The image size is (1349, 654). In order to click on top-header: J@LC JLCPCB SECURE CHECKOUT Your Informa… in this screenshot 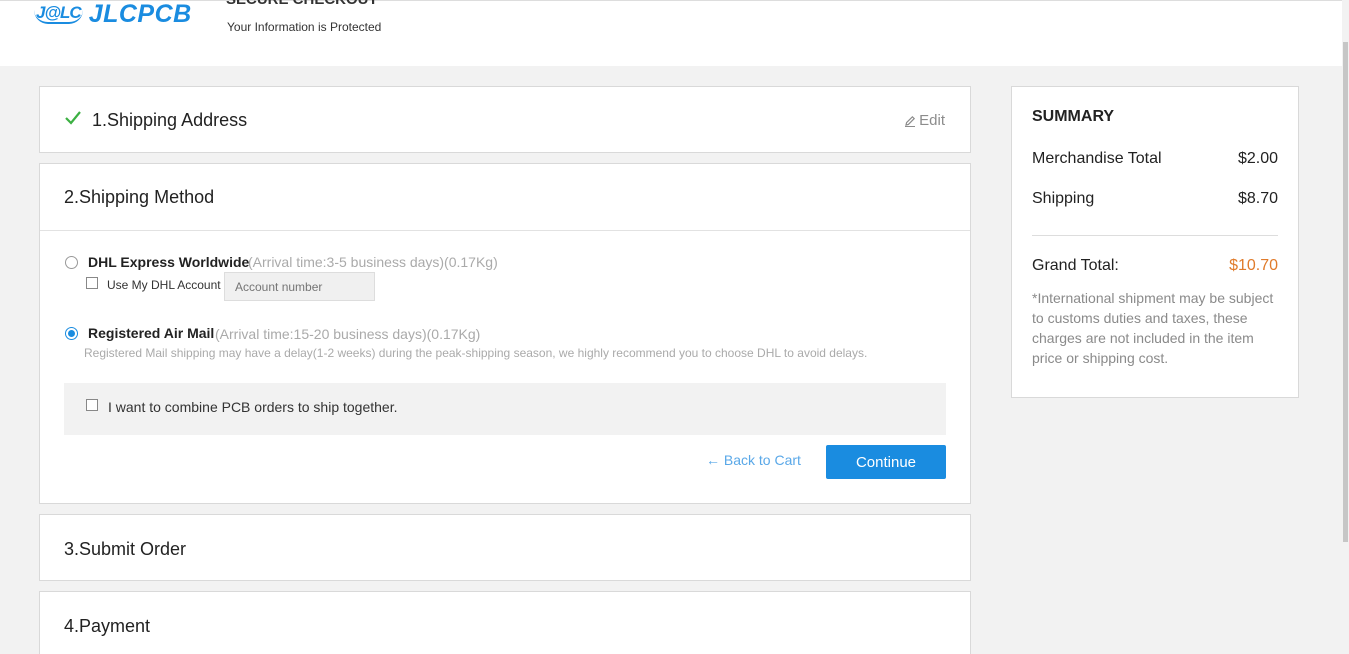, I will do `click(674, 33)`.